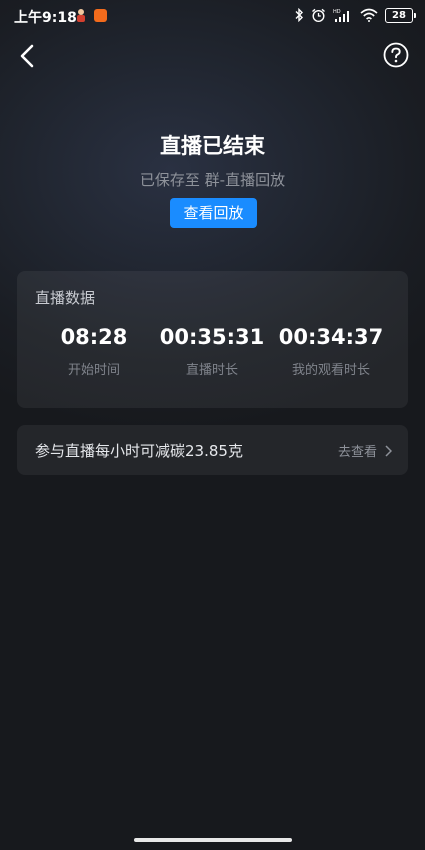  Describe the element at coordinates (331, 351) in the screenshot. I see `stat-watch-duration: 00:34:37 我的观看时长` at that location.